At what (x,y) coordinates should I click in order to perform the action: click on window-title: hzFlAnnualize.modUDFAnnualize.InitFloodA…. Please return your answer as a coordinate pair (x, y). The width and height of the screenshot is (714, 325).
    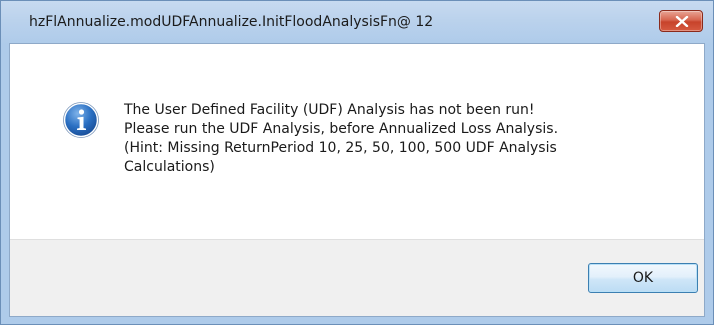
    Looking at the image, I should click on (231, 22).